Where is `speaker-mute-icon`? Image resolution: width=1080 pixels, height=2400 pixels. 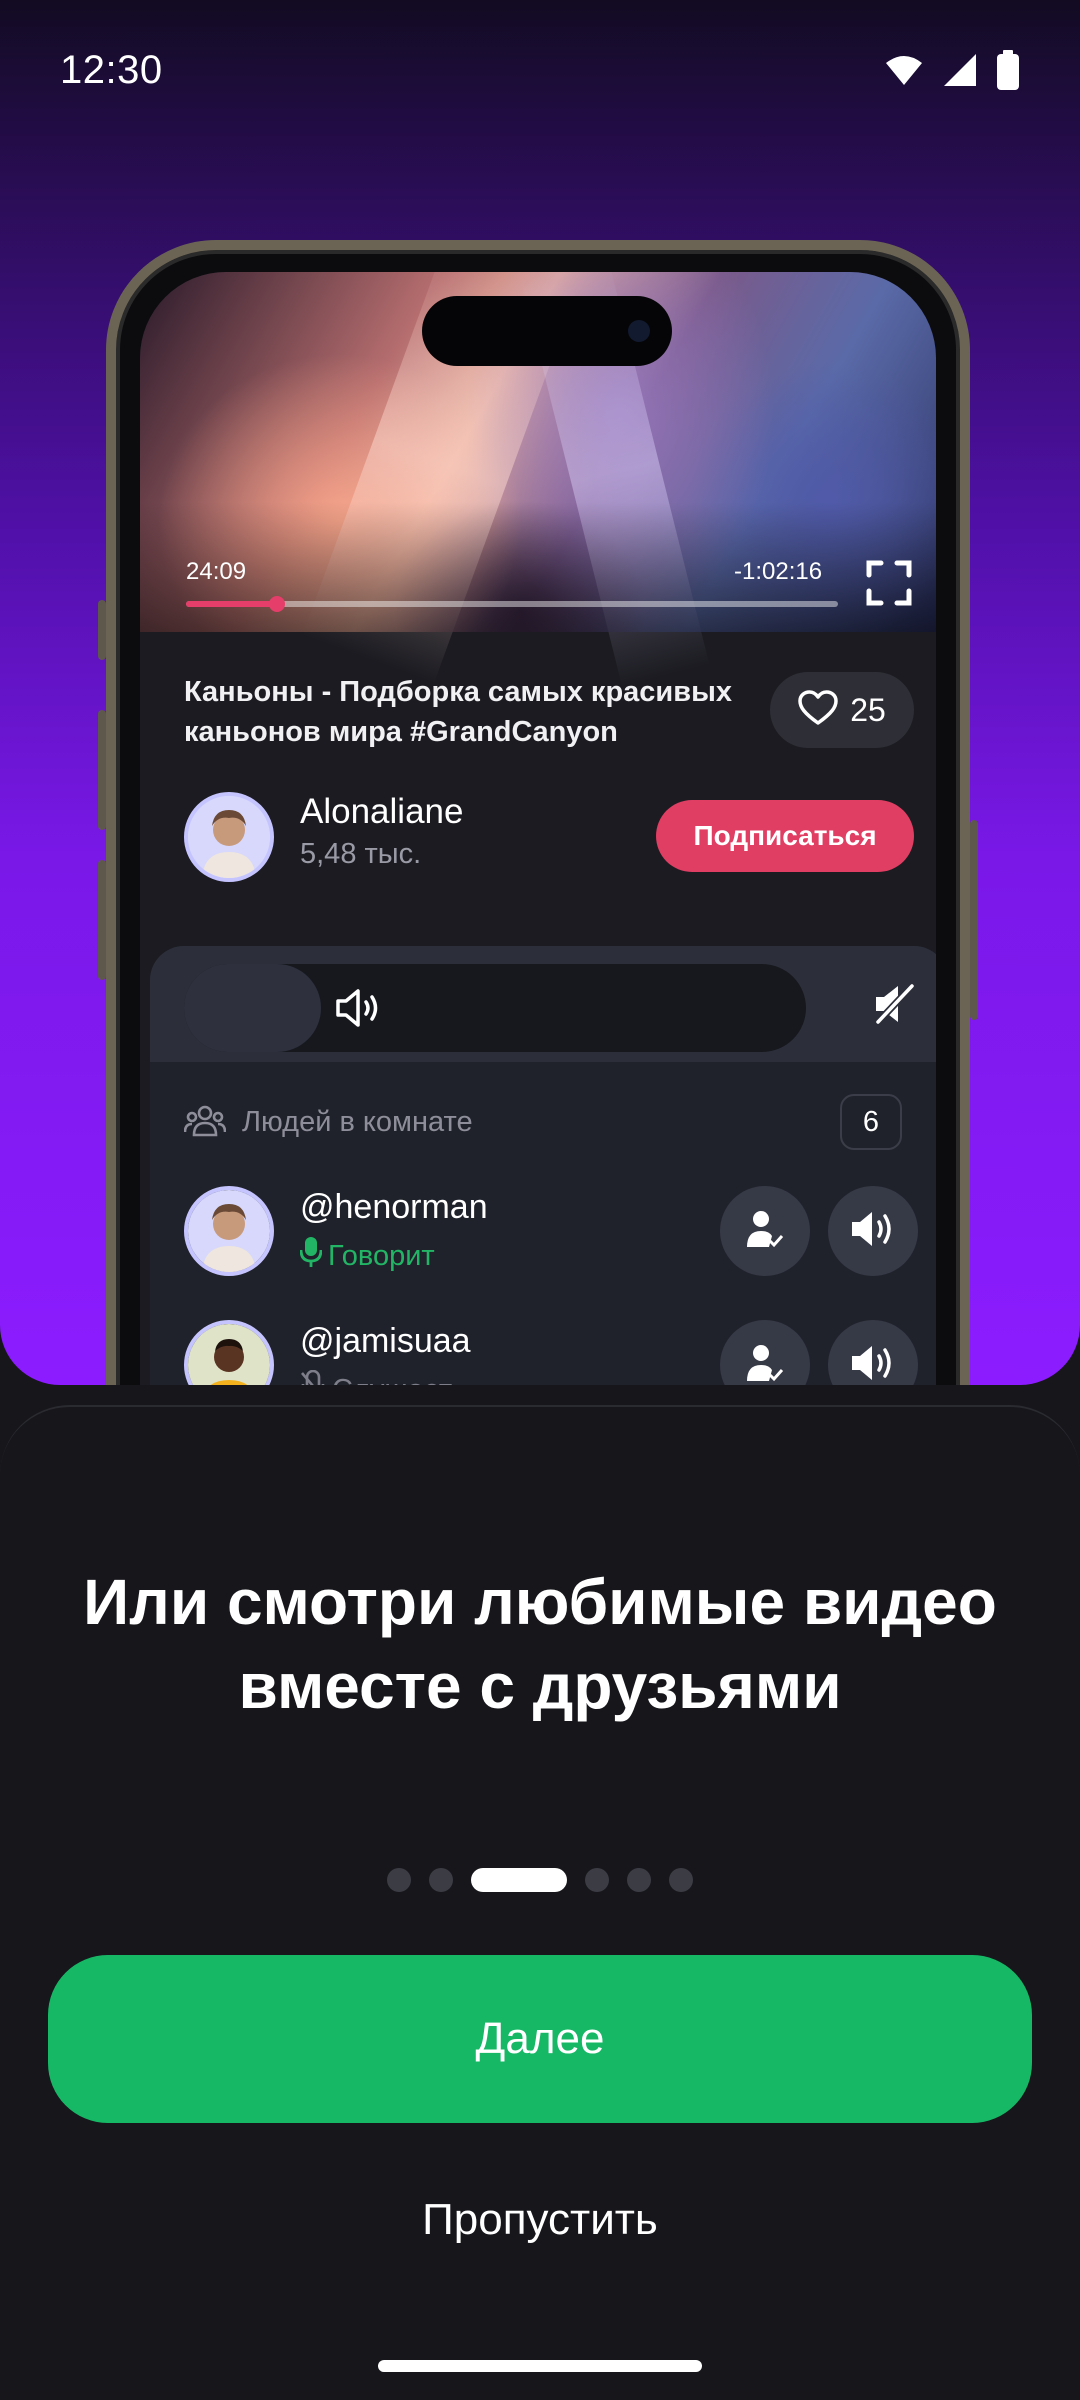 speaker-mute-icon is located at coordinates (894, 1006).